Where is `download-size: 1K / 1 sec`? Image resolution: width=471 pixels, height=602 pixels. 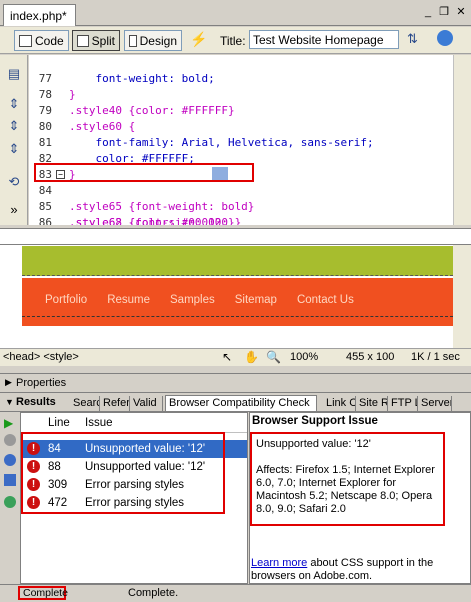 download-size: 1K / 1 sec is located at coordinates (435, 357).